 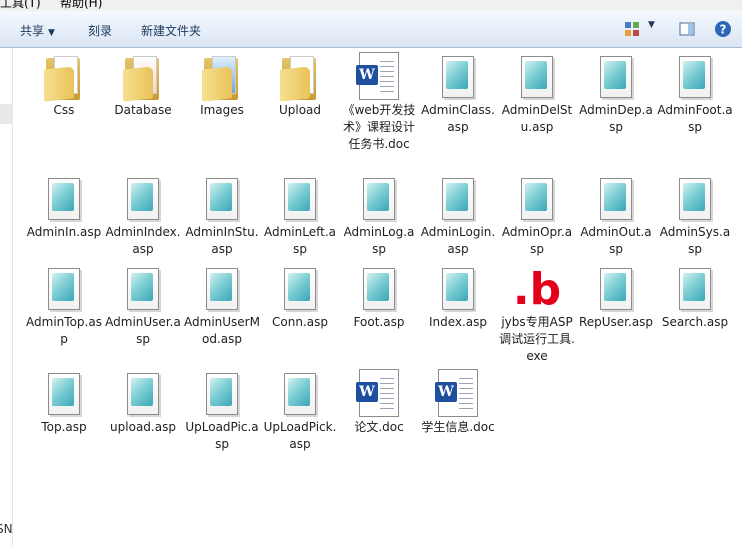 I want to click on command-bar: 共享 ▼ 刻录 新建文件夹 ▼ ?, so click(x=371, y=29).